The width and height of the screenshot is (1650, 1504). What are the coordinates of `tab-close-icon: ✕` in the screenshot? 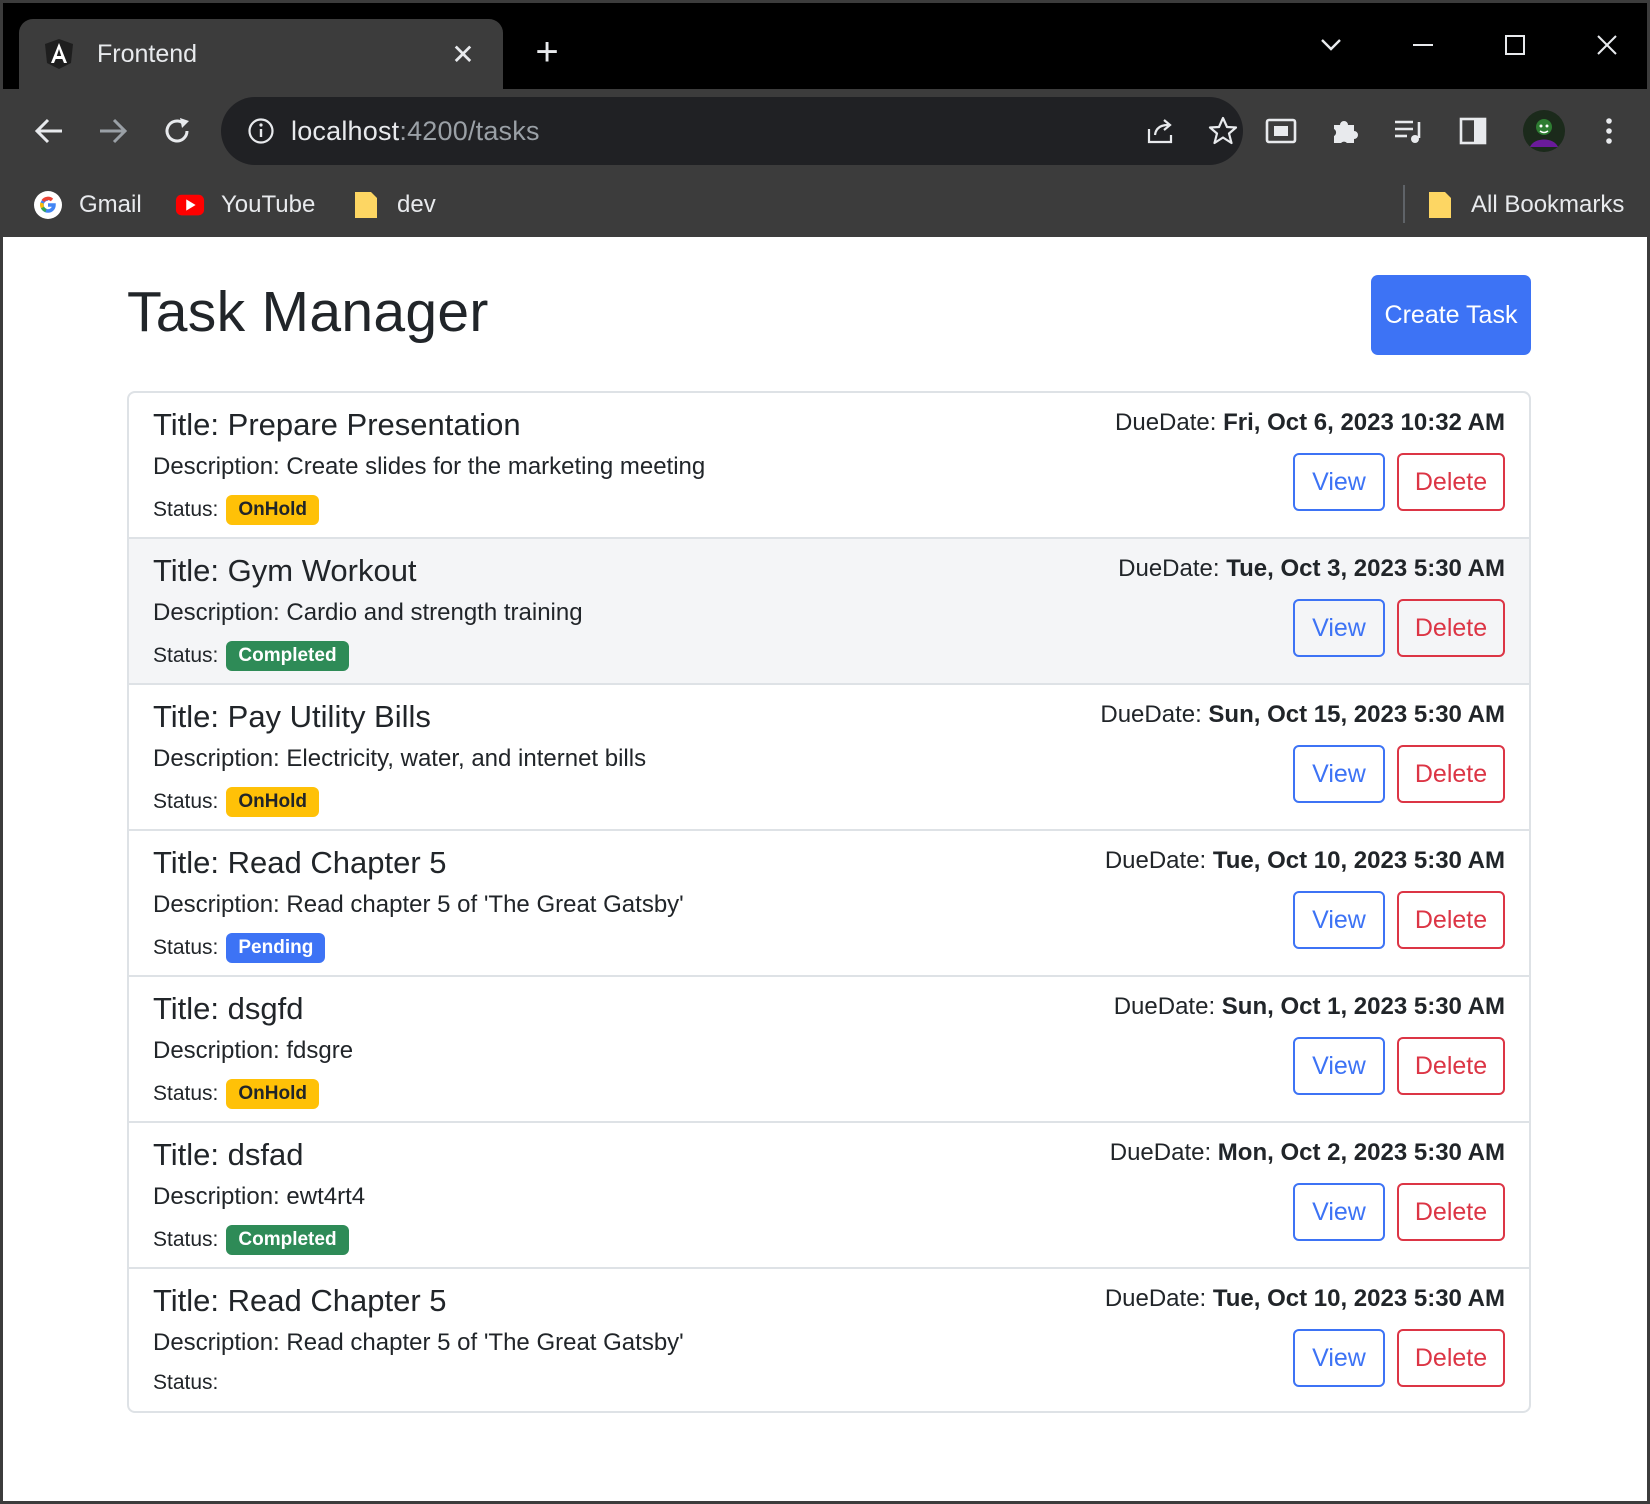 It's located at (463, 54).